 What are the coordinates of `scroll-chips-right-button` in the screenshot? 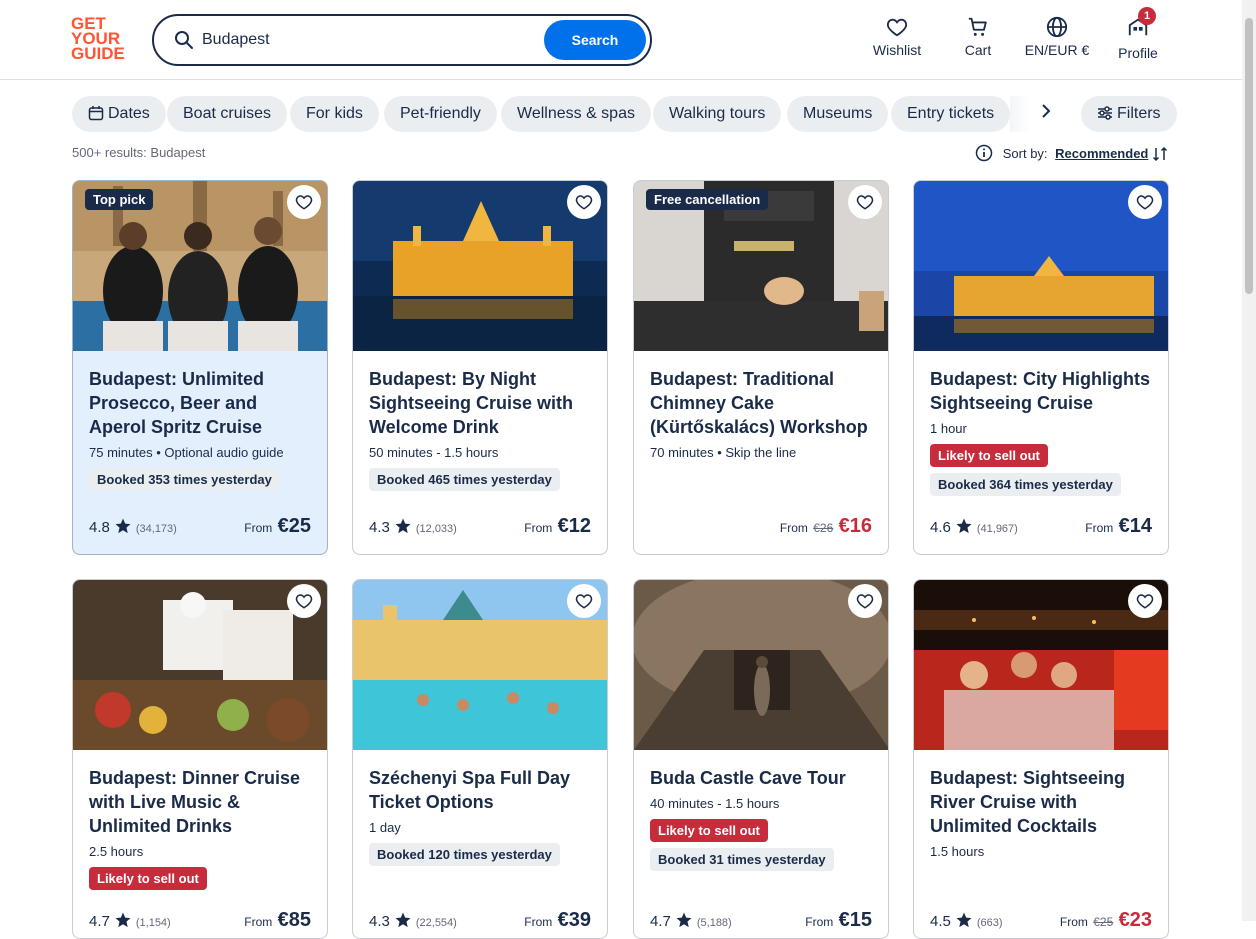 It's located at (1046, 114).